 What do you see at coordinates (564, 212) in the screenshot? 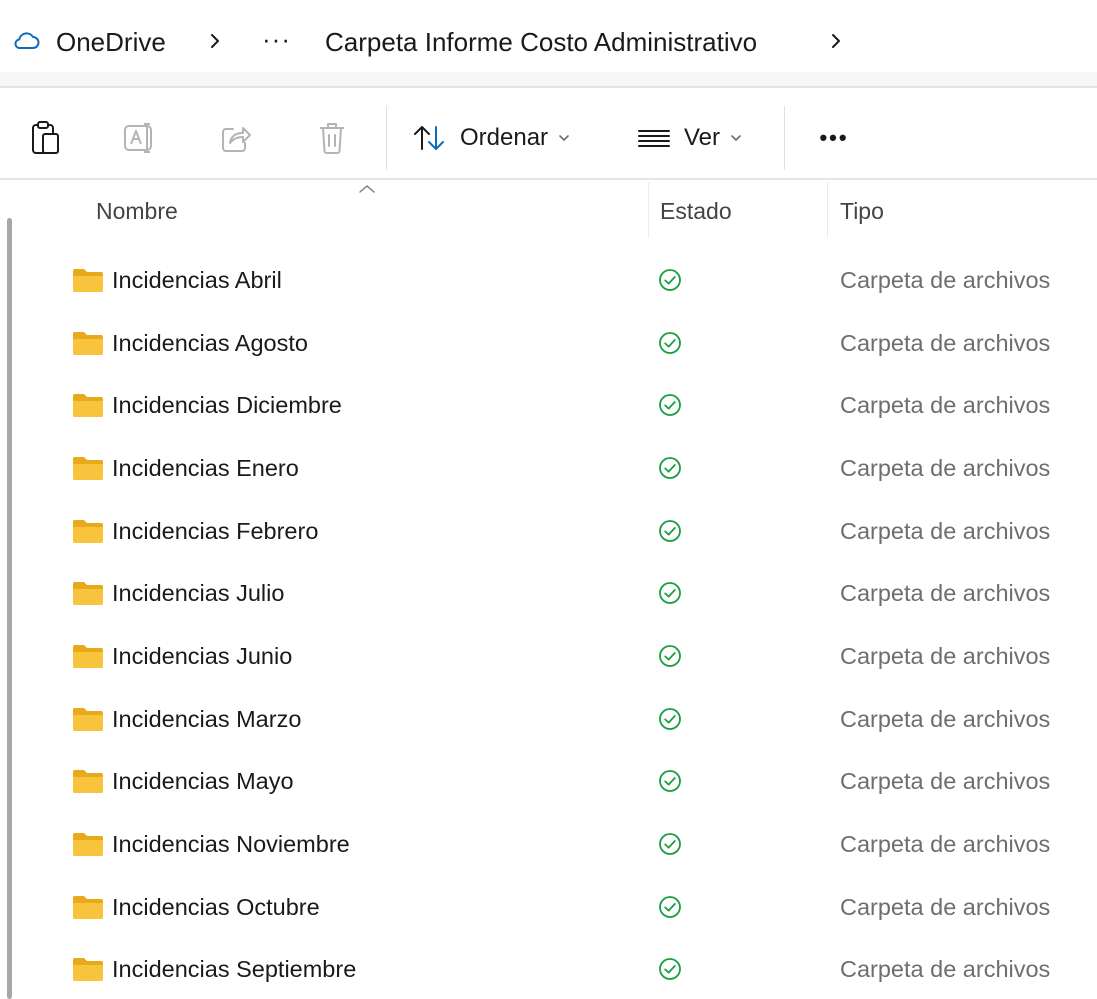
I see `column-header-row: Nombre Estado Tipo` at bounding box center [564, 212].